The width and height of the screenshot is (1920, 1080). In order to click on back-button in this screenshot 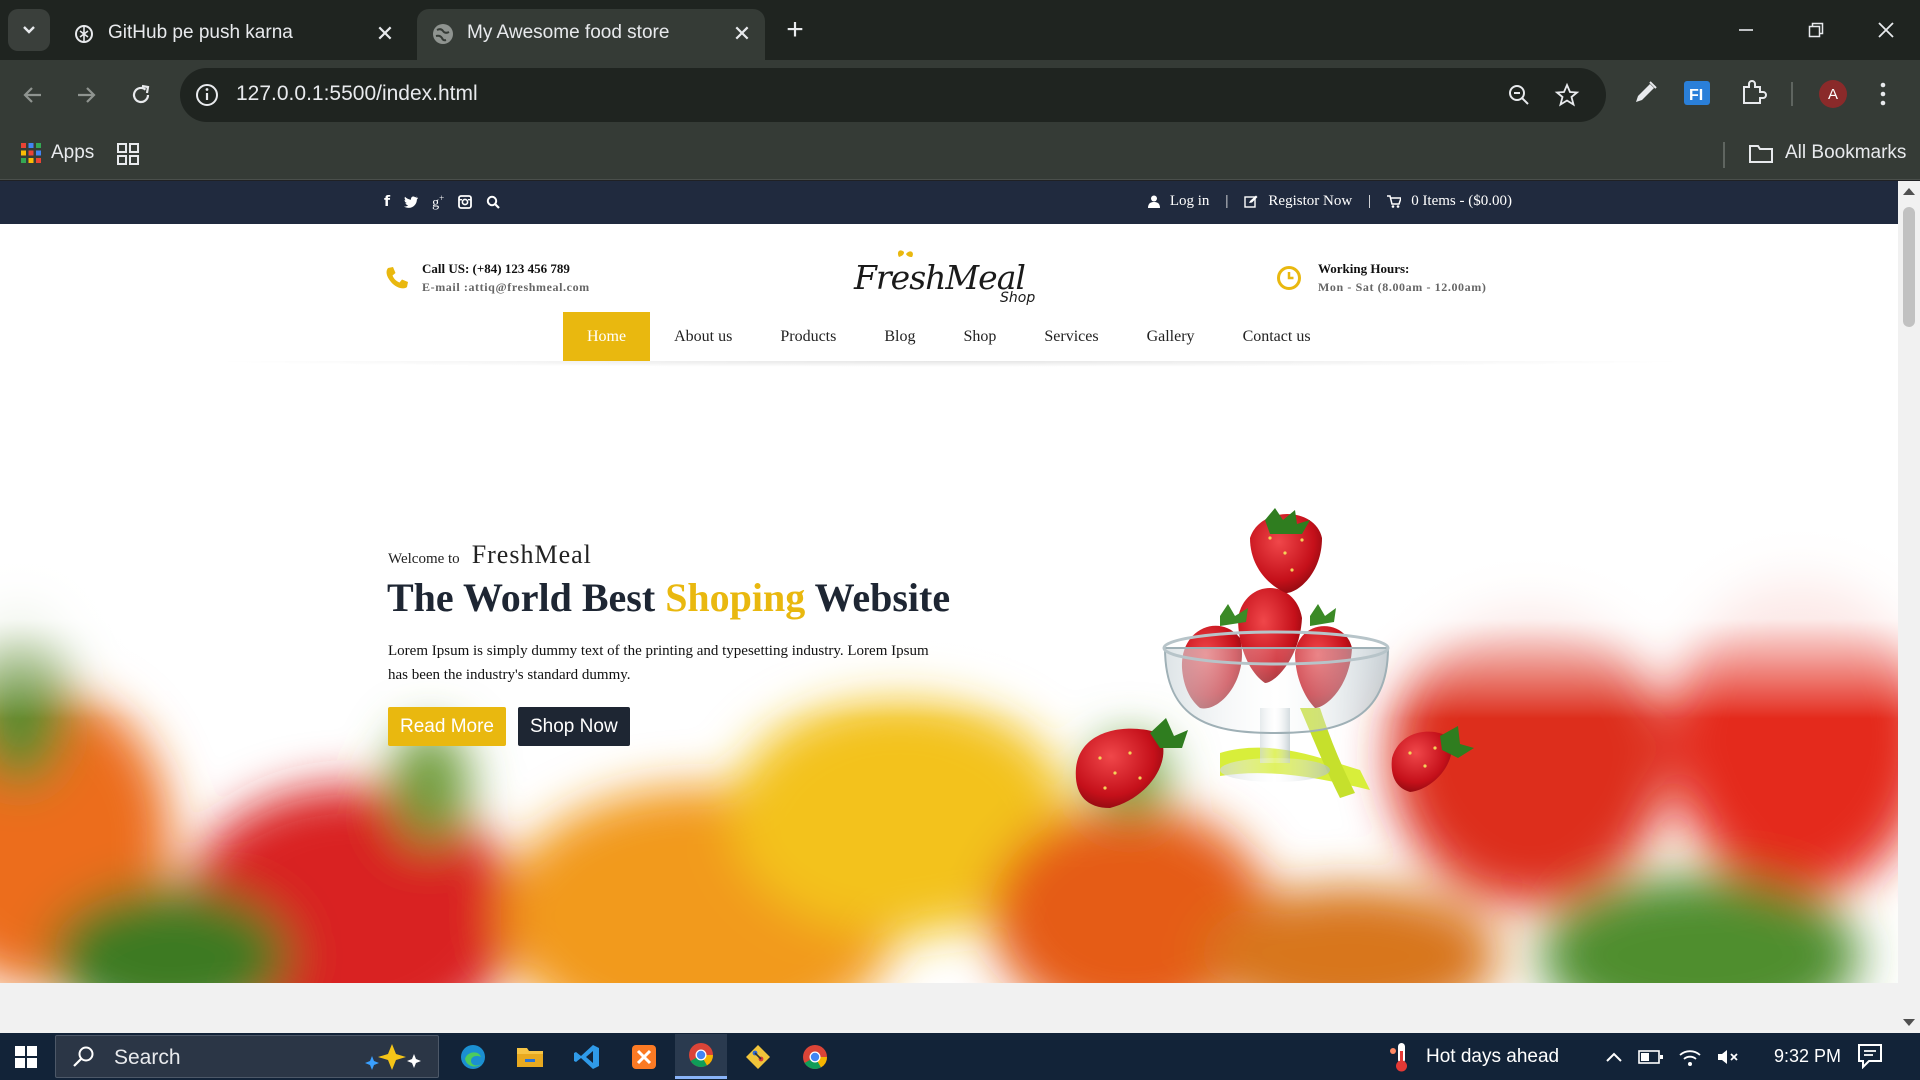, I will do `click(33, 95)`.